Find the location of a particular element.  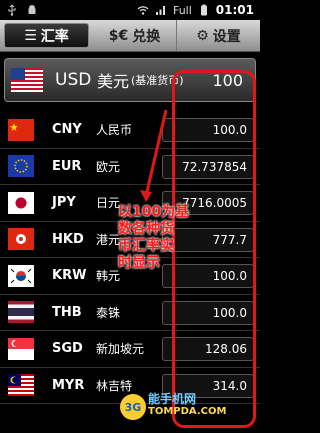

rate-name: 港元 is located at coordinates (108, 239).